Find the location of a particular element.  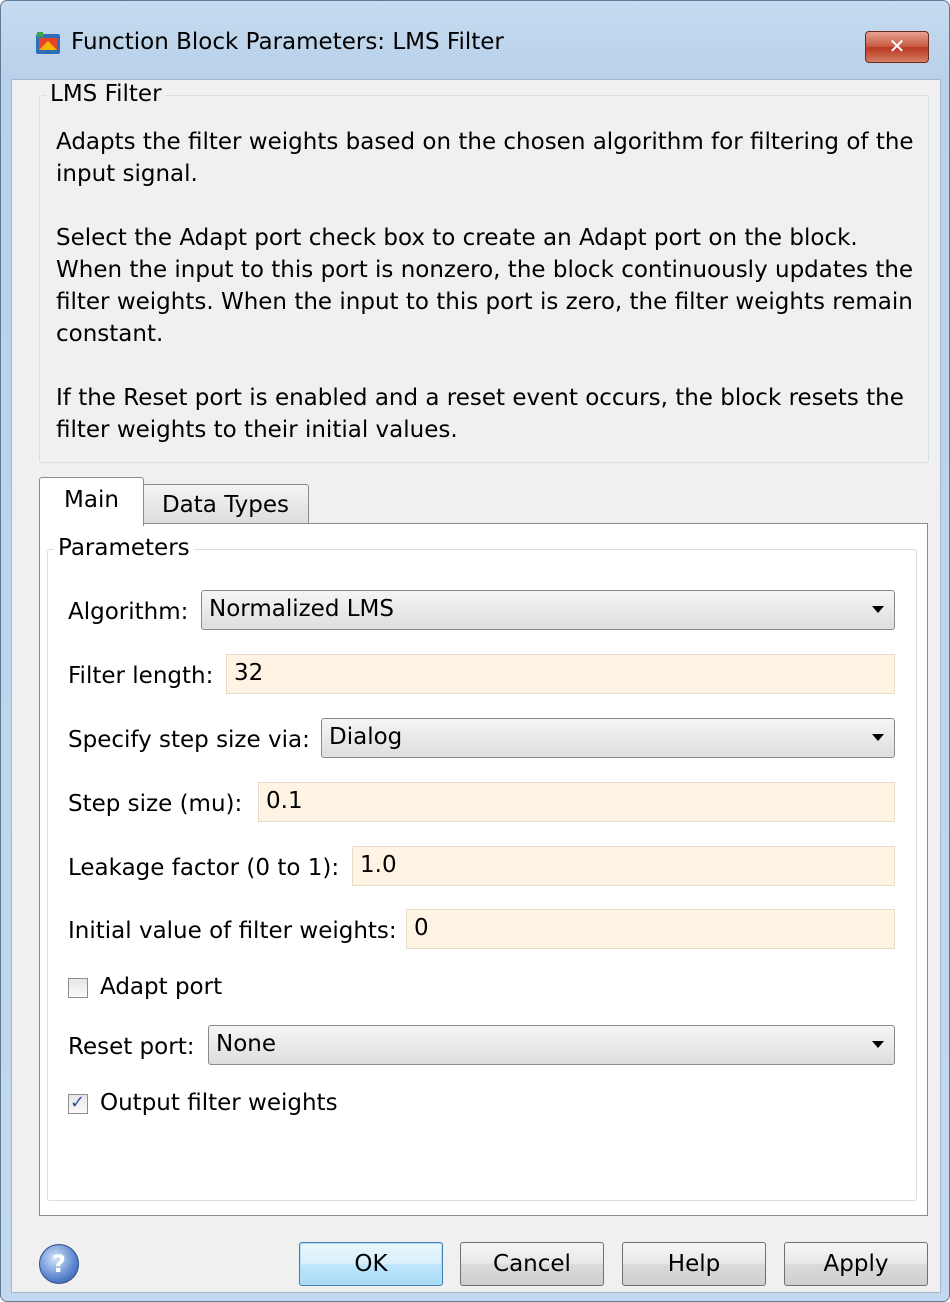

initial-weights-value: 0 is located at coordinates (421, 928).